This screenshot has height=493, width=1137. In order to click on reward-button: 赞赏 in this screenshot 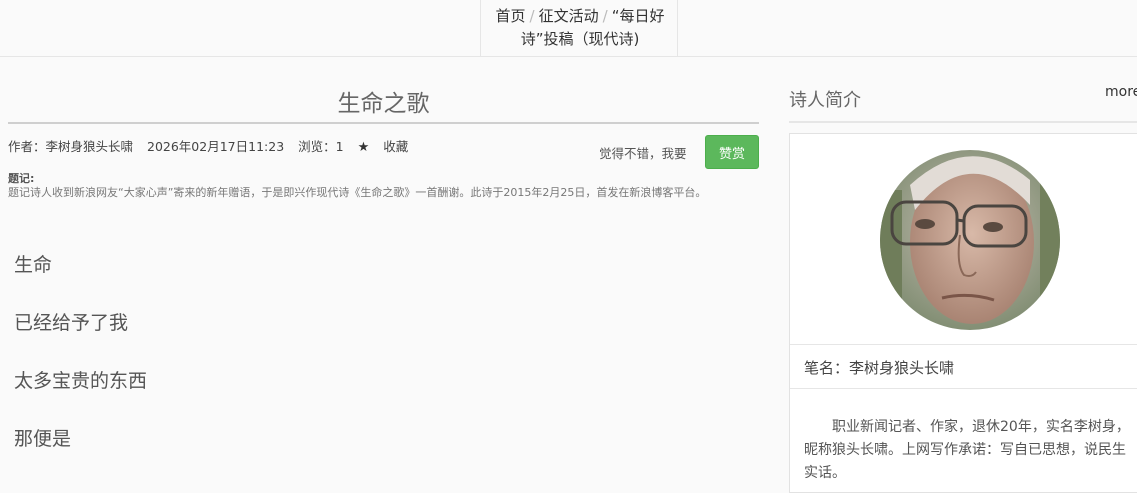, I will do `click(732, 152)`.